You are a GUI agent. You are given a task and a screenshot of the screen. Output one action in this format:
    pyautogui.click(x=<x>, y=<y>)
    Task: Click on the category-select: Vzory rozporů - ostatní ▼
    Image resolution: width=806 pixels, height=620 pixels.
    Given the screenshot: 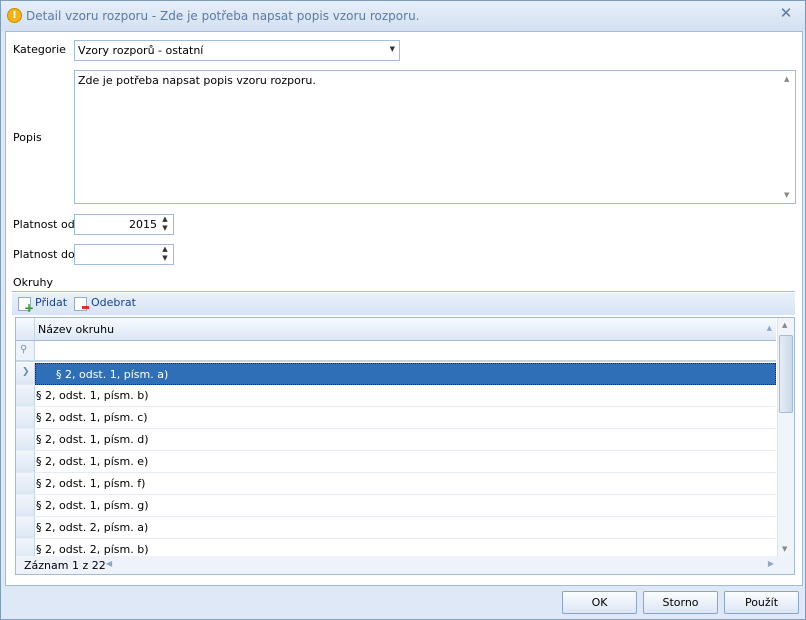 What is the action you would take?
    pyautogui.click(x=237, y=50)
    